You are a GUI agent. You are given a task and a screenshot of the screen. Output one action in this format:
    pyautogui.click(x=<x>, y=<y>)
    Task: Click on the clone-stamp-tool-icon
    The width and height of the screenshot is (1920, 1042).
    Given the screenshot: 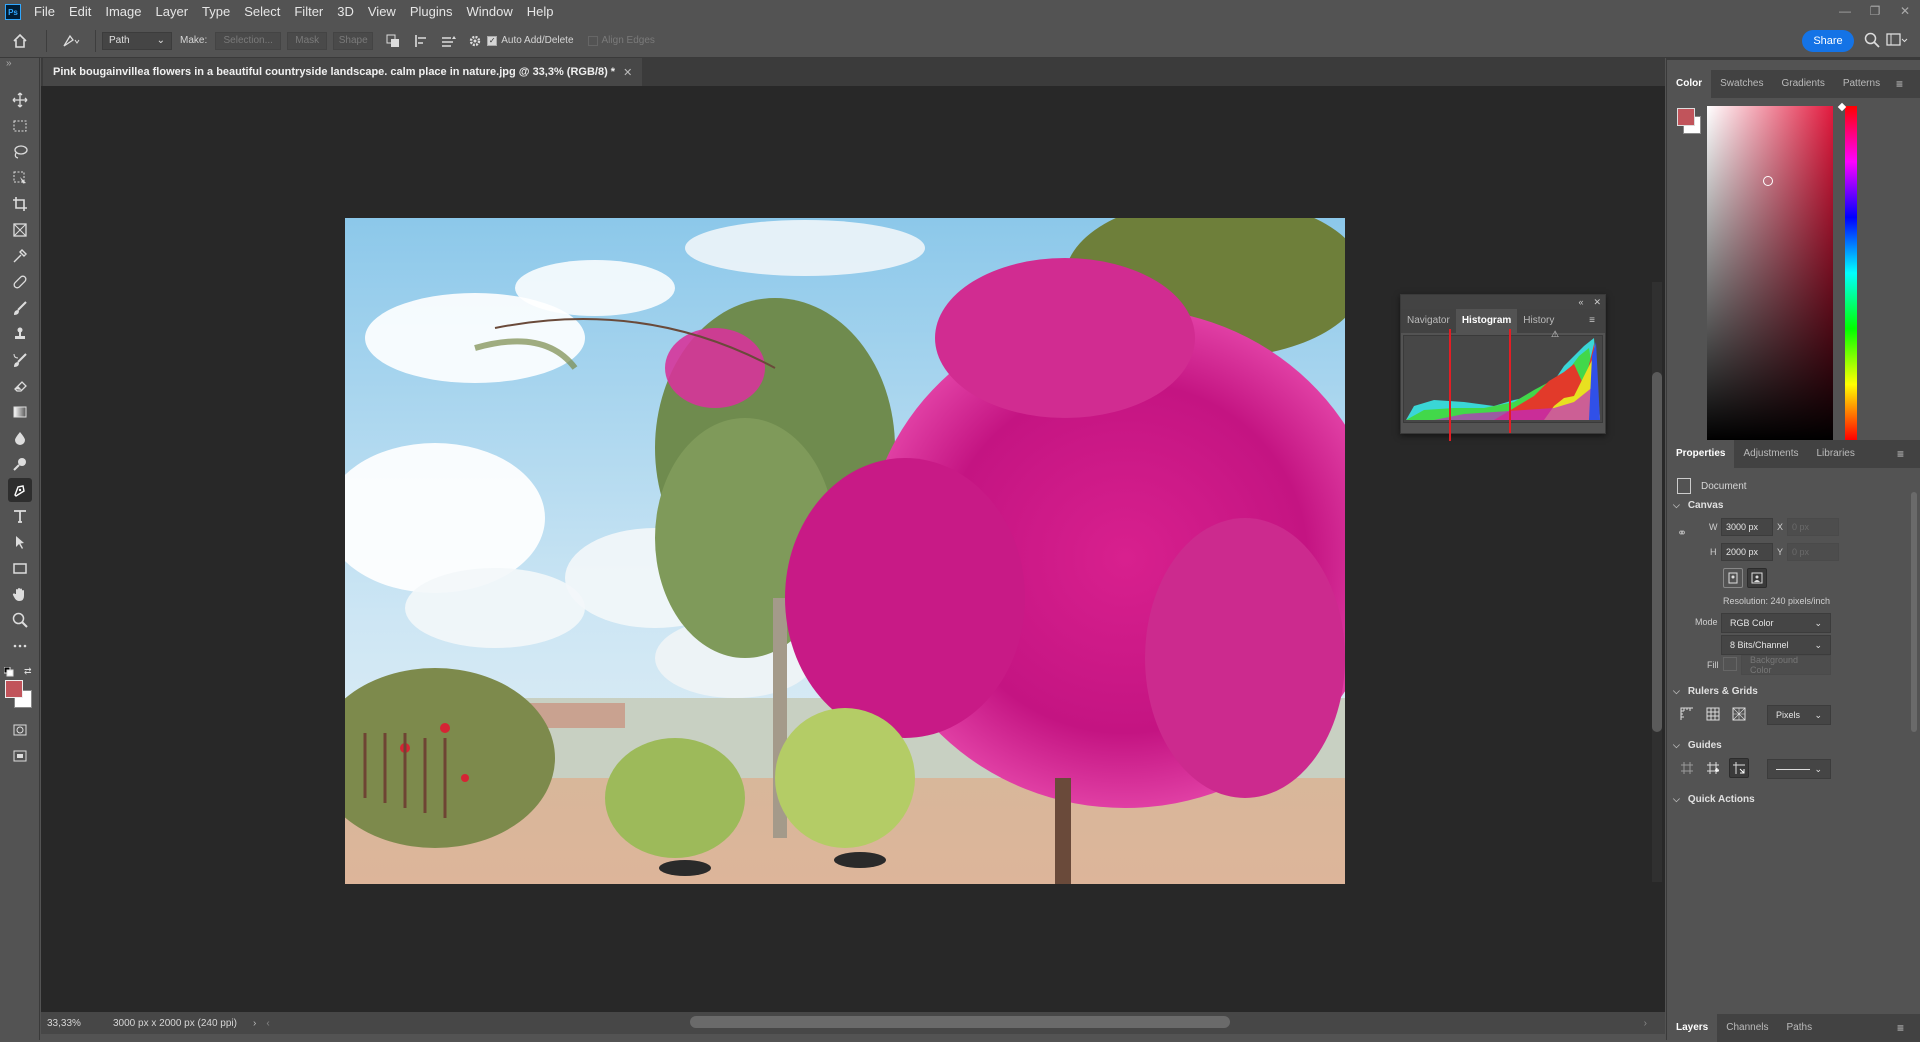 What is the action you would take?
    pyautogui.click(x=20, y=334)
    